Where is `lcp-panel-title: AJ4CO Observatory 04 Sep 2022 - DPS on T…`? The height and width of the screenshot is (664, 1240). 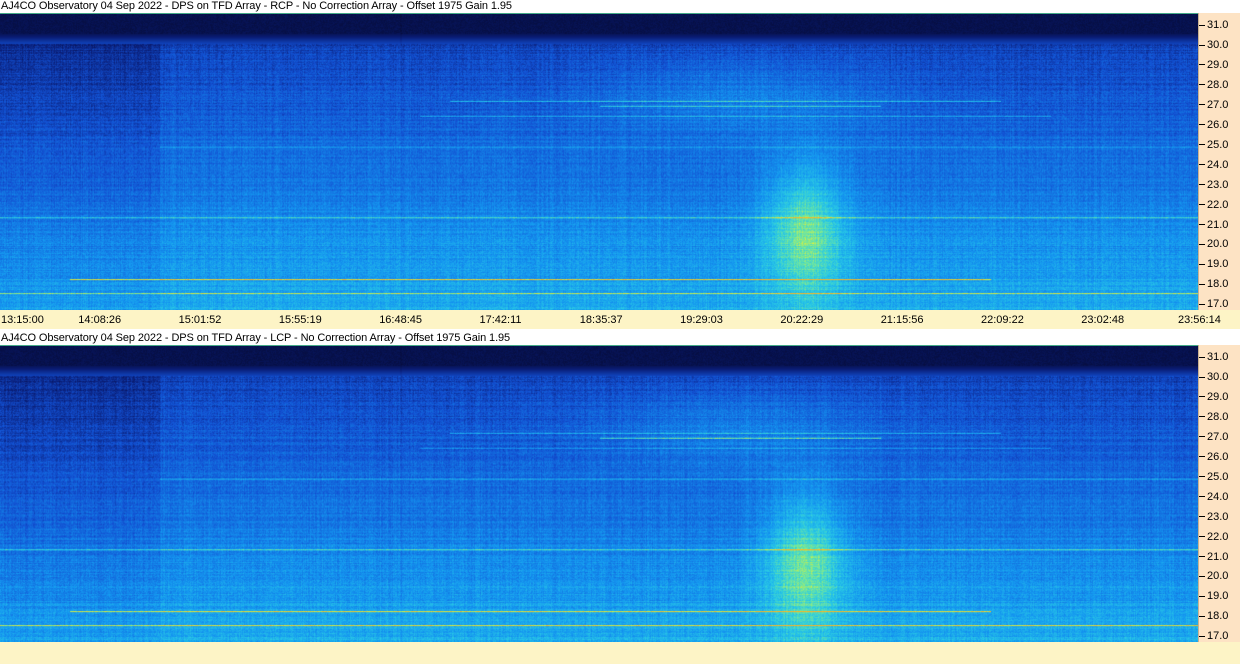
lcp-panel-title: AJ4CO Observatory 04 Sep 2022 - DPS on T… is located at coordinates (620, 338).